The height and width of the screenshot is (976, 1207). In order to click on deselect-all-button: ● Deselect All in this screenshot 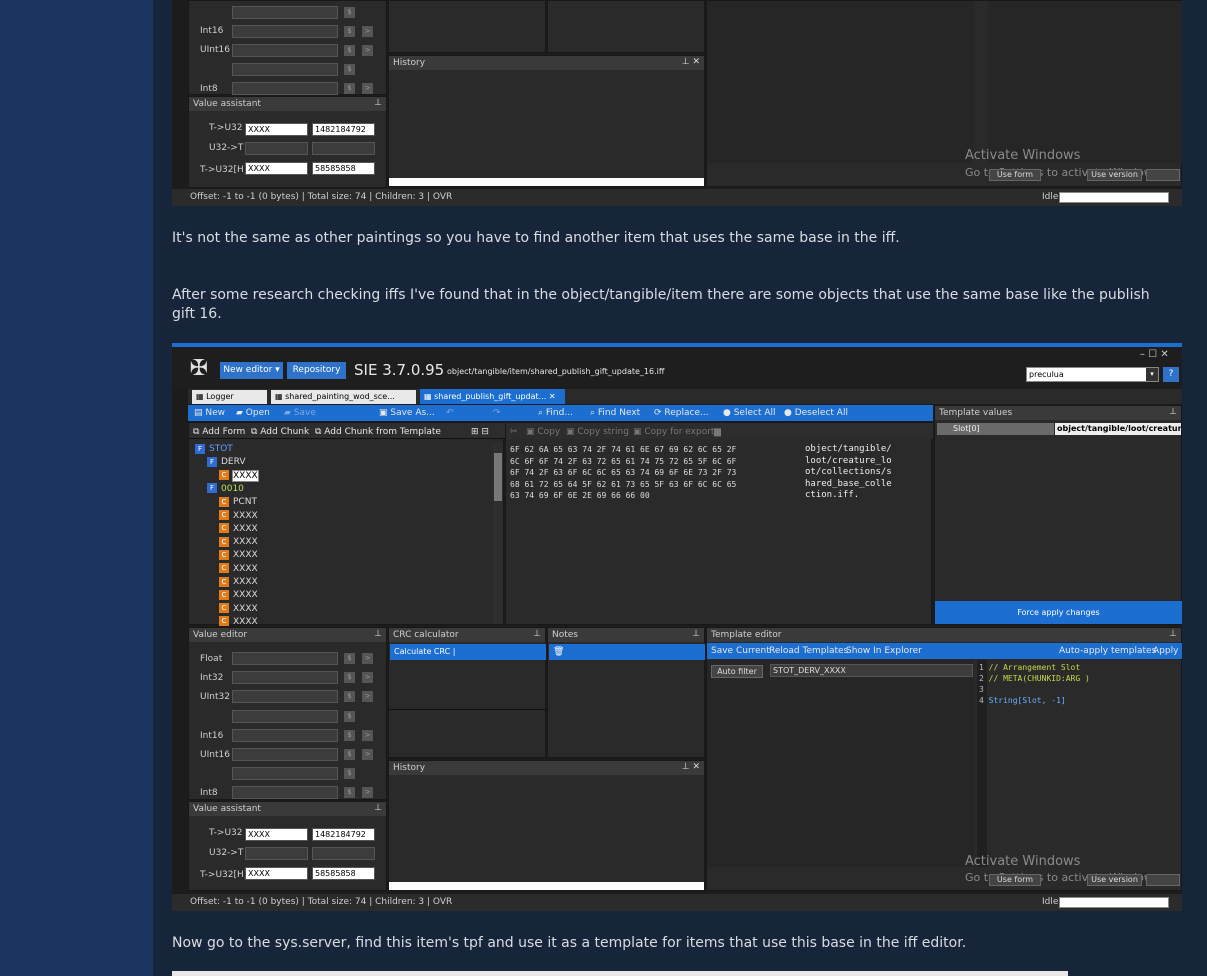, I will do `click(816, 413)`.